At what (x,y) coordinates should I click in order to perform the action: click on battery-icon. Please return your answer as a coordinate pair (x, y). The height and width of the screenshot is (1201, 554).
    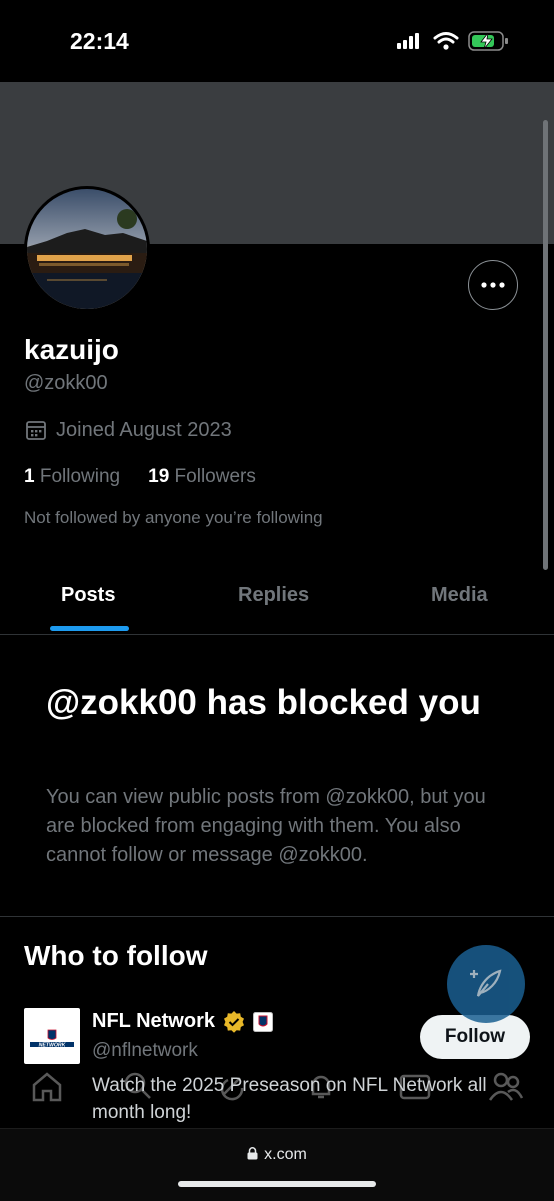
    Looking at the image, I should click on (488, 41).